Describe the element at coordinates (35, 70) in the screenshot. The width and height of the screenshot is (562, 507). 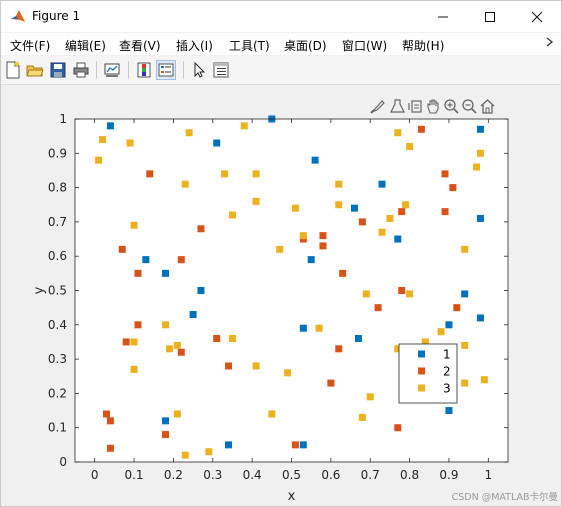
I see `open-file-icon` at that location.